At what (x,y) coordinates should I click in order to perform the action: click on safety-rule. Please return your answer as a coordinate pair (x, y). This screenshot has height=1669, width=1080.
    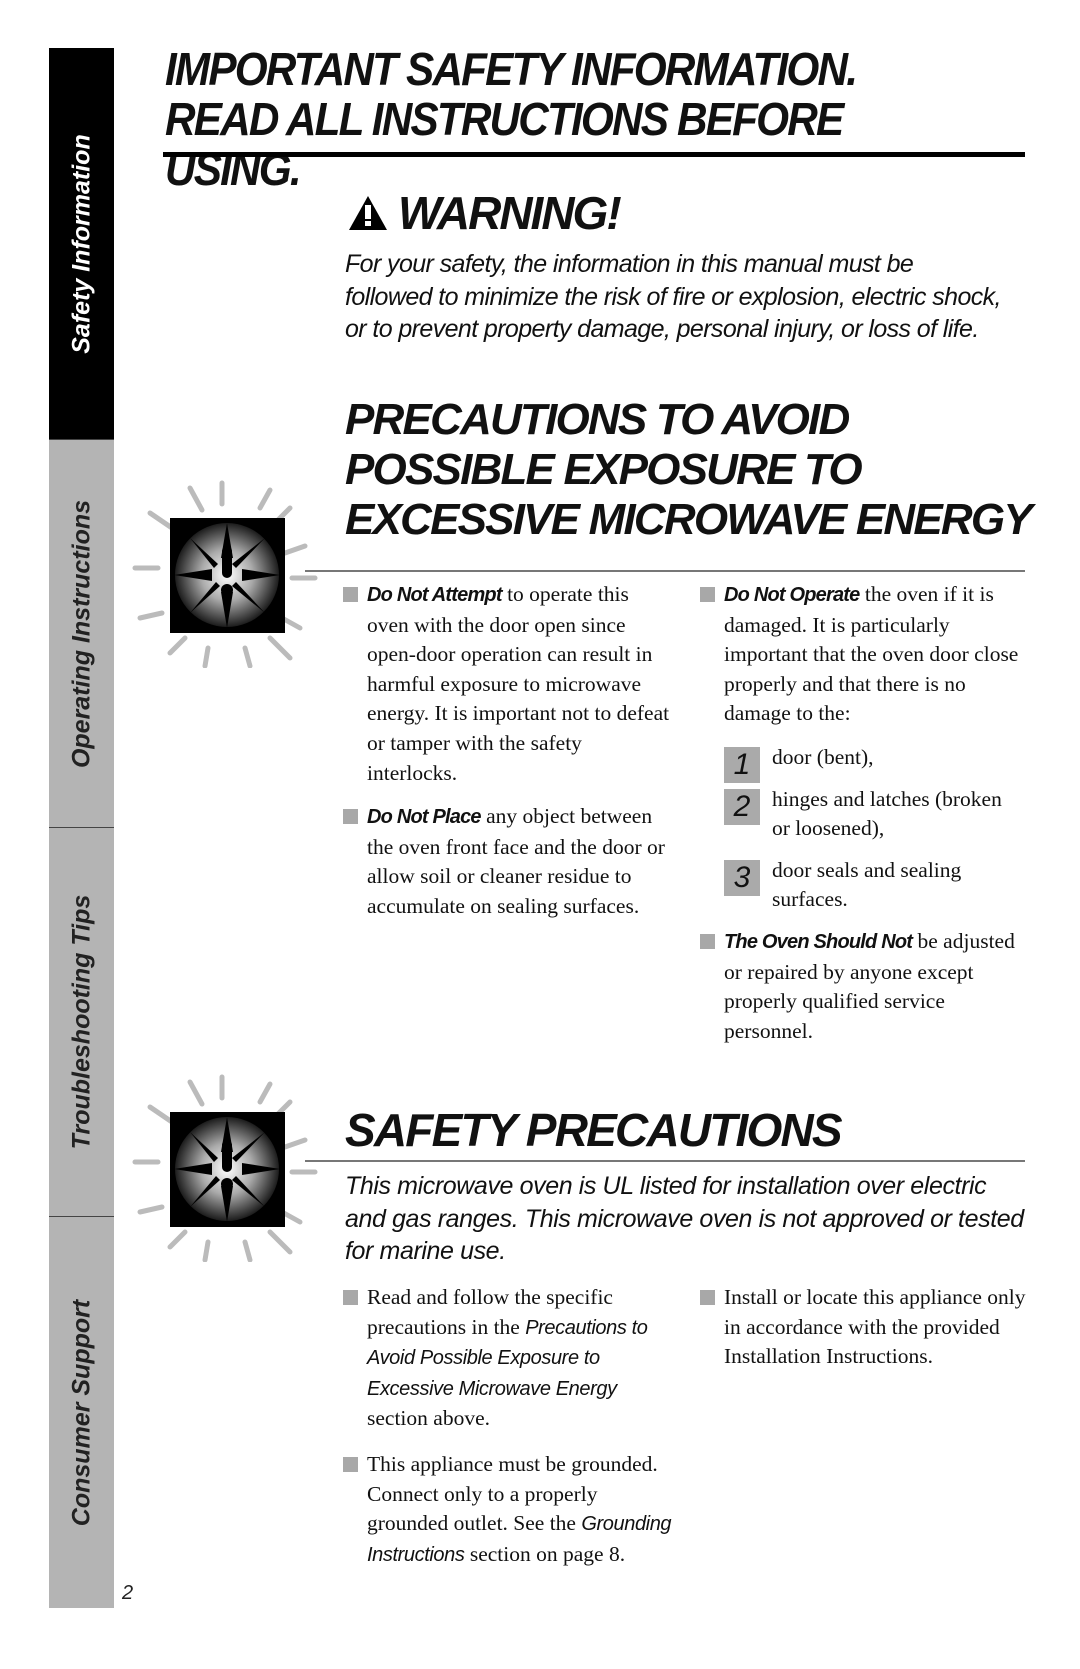
    Looking at the image, I should click on (665, 1161).